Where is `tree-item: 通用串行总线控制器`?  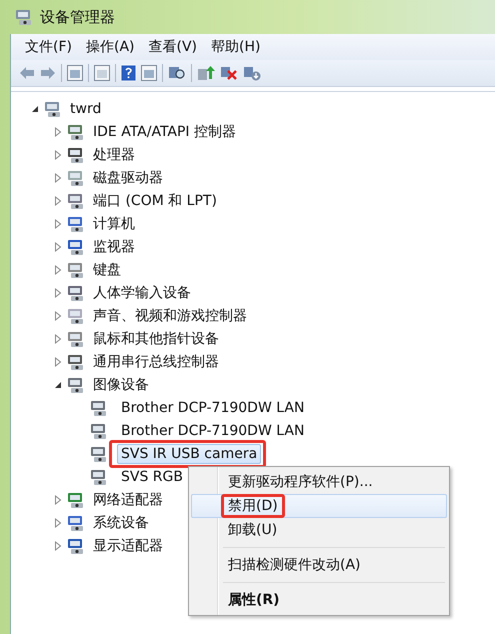 tree-item: 通用串行总线控制器 is located at coordinates (156, 361).